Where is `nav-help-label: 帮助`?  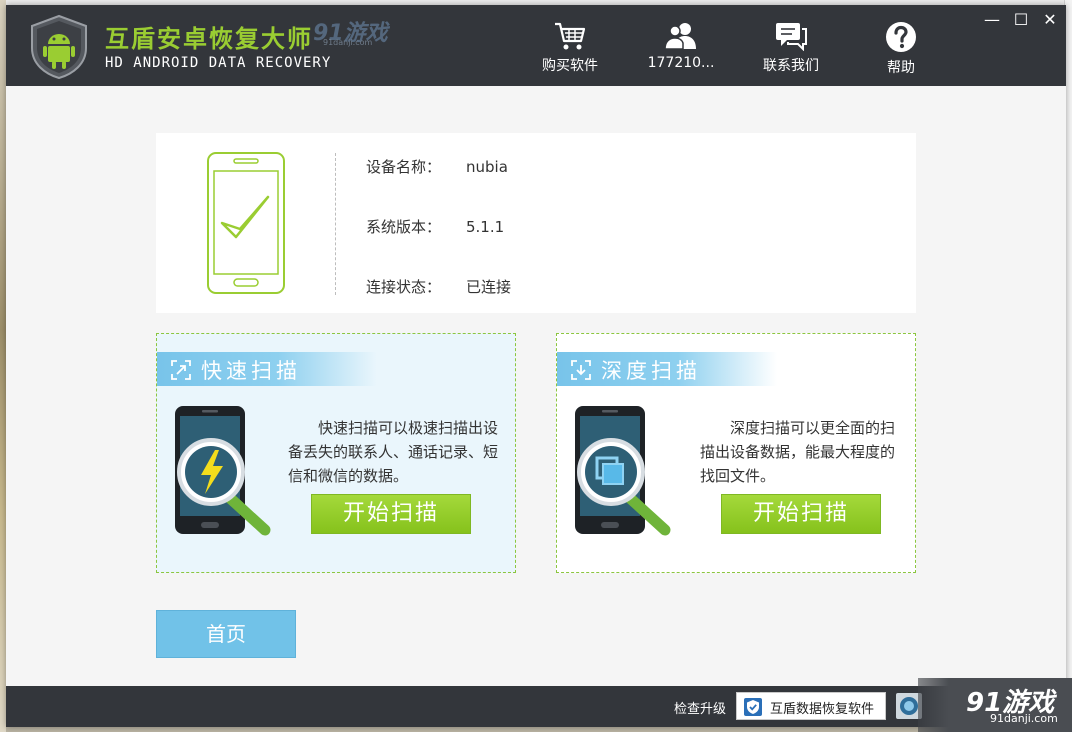 nav-help-label: 帮助 is located at coordinates (901, 68).